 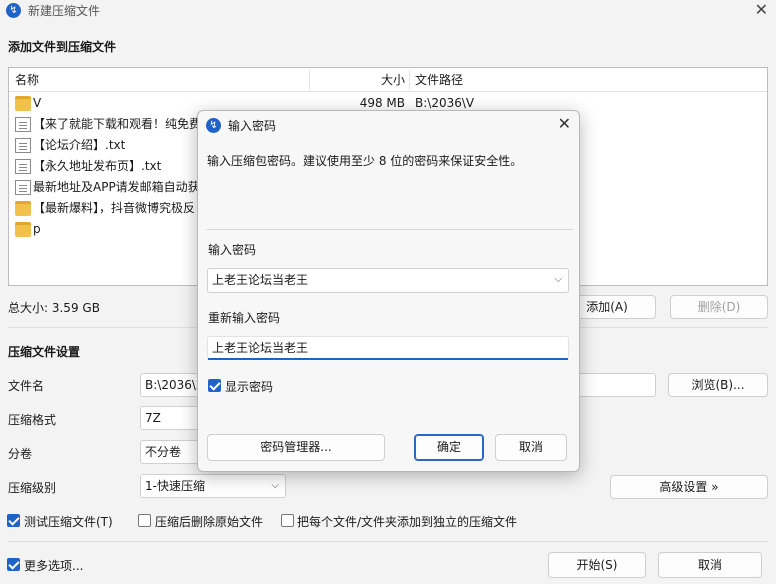 What do you see at coordinates (388, 280) in the screenshot?
I see `password-input: 上老王论坛当老王 ⌵` at bounding box center [388, 280].